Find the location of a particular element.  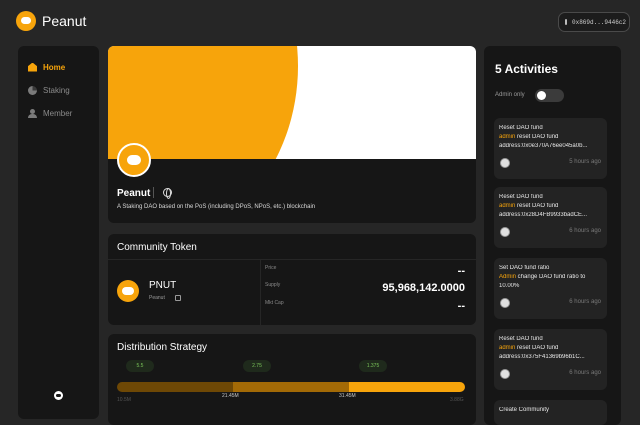

activities-title: 5 Activities is located at coordinates (526, 69).